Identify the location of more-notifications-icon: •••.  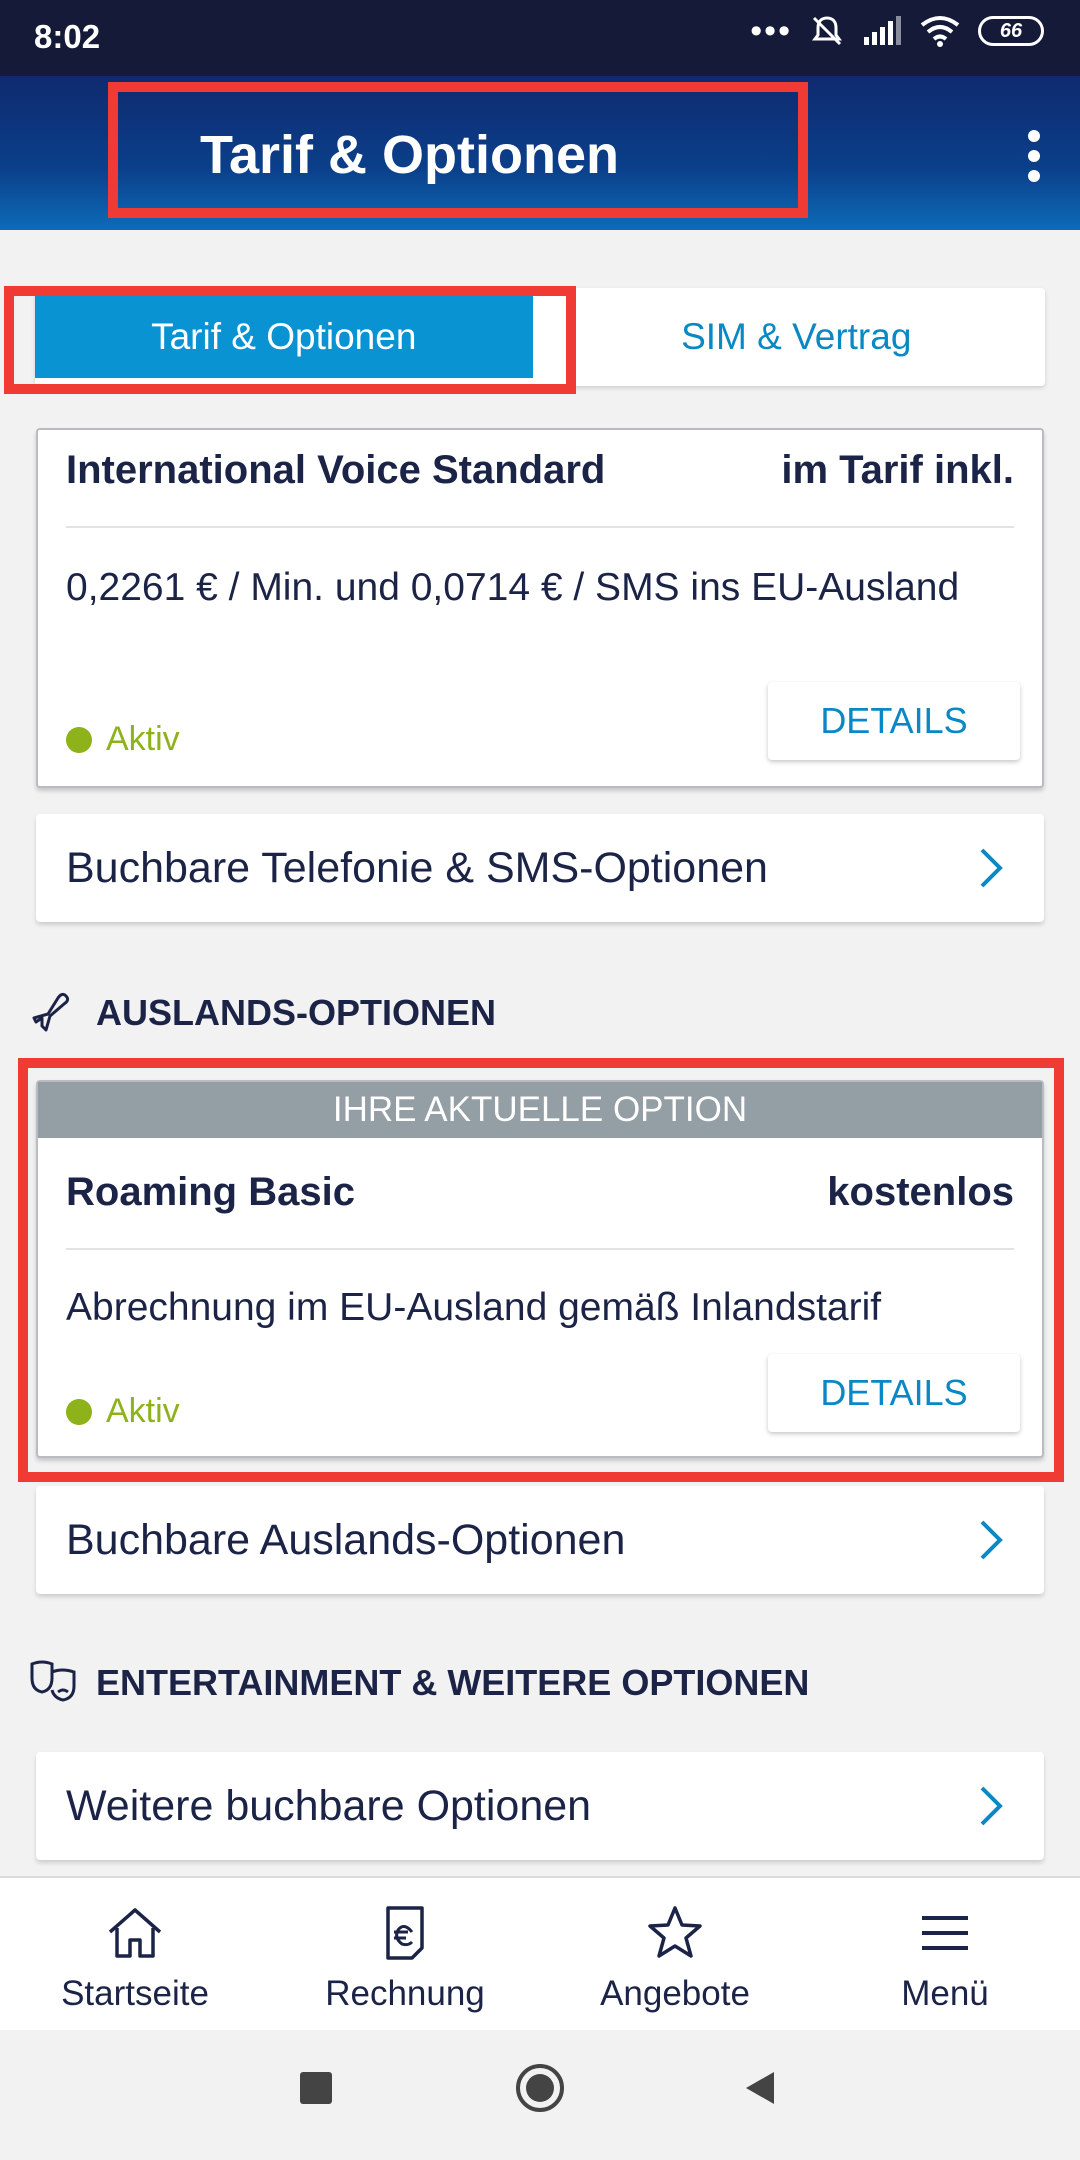
(771, 31).